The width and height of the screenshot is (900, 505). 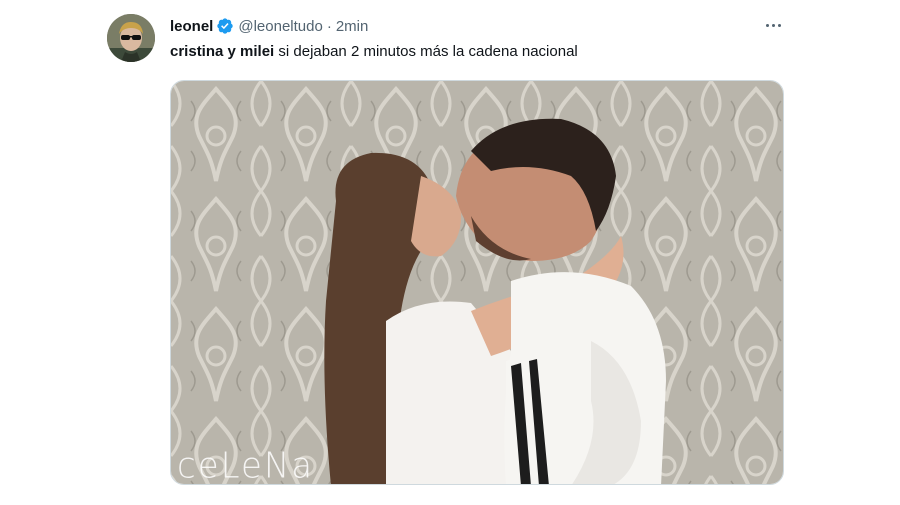 What do you see at coordinates (191, 26) in the screenshot?
I see `display-name: leonel` at bounding box center [191, 26].